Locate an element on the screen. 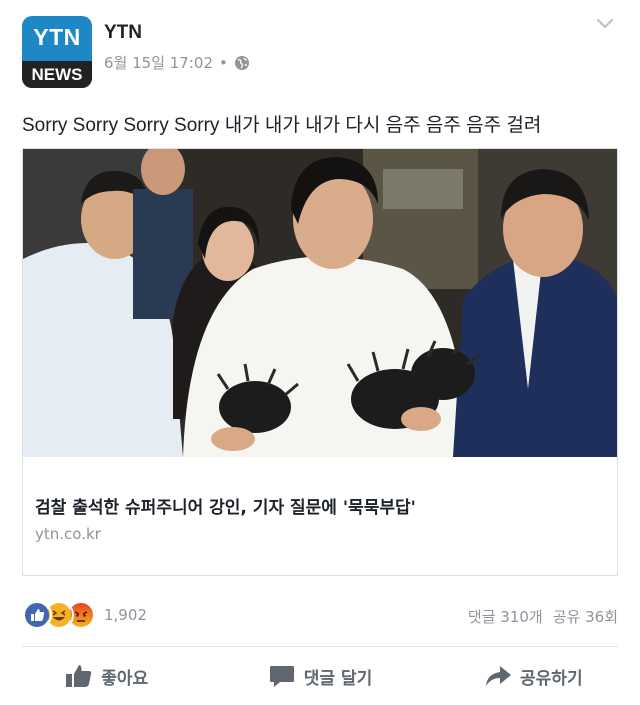 This screenshot has height=705, width=640. share-count: 공유 36회 is located at coordinates (585, 616).